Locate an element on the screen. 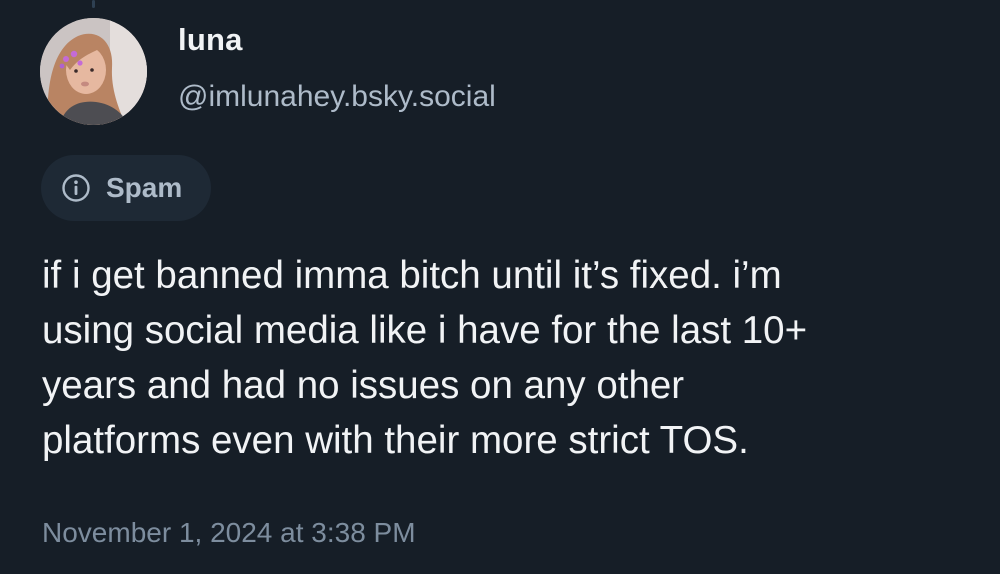 The height and width of the screenshot is (574, 1000). thread-connector-line is located at coordinates (93, 4).